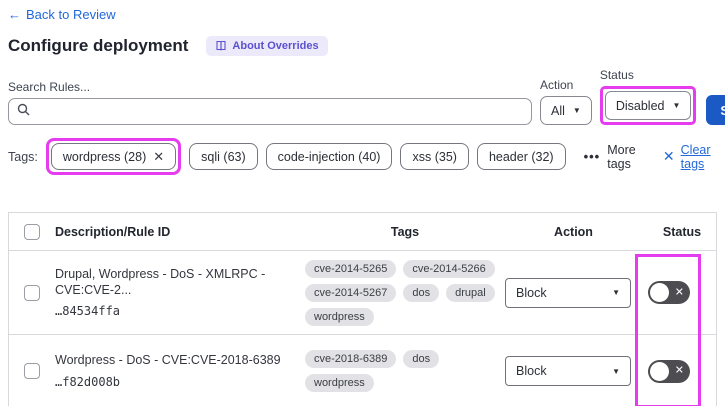 This screenshot has width=725, height=406. What do you see at coordinates (616, 75) in the screenshot?
I see `status-filter-label: Status` at bounding box center [616, 75].